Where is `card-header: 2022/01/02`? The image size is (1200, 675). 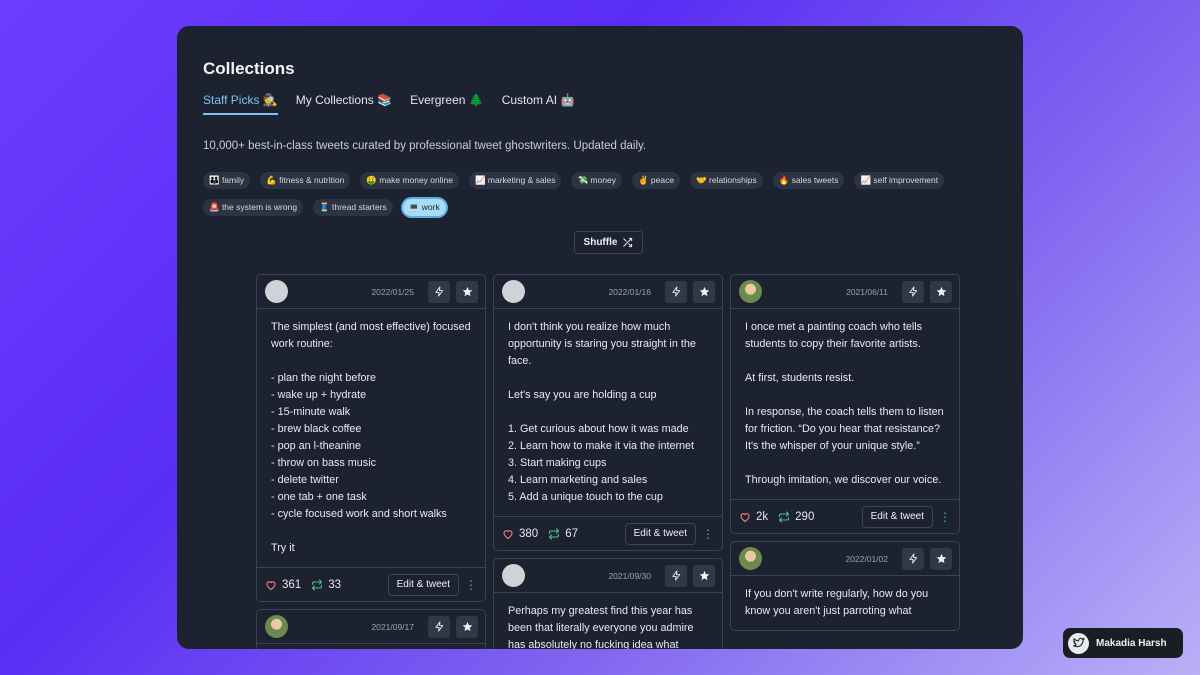 card-header: 2022/01/02 is located at coordinates (845, 559).